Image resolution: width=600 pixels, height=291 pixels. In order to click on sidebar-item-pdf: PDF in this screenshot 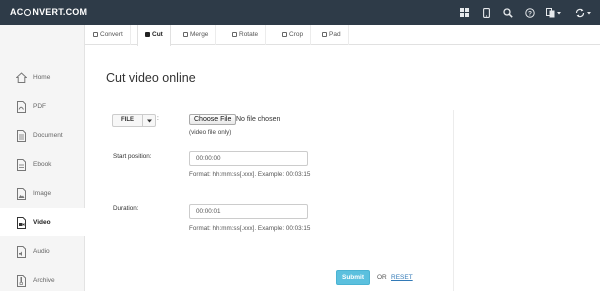, I will do `click(42, 106)`.